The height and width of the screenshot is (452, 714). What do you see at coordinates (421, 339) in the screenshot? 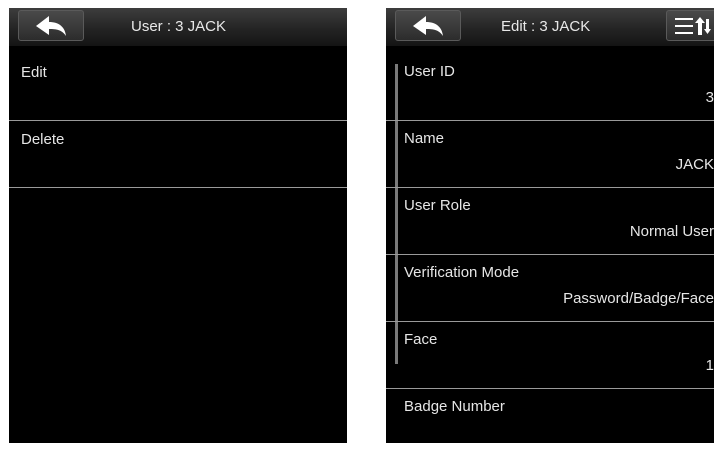
I see `field-label: Face` at bounding box center [421, 339].